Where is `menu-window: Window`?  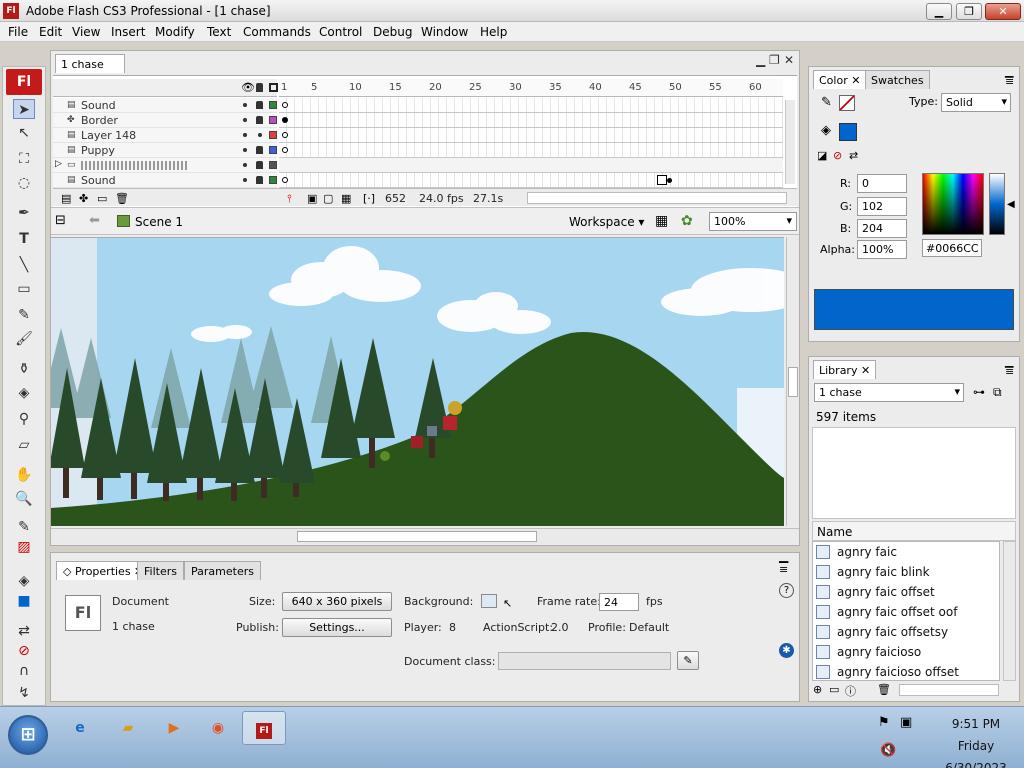 menu-window: Window is located at coordinates (444, 32).